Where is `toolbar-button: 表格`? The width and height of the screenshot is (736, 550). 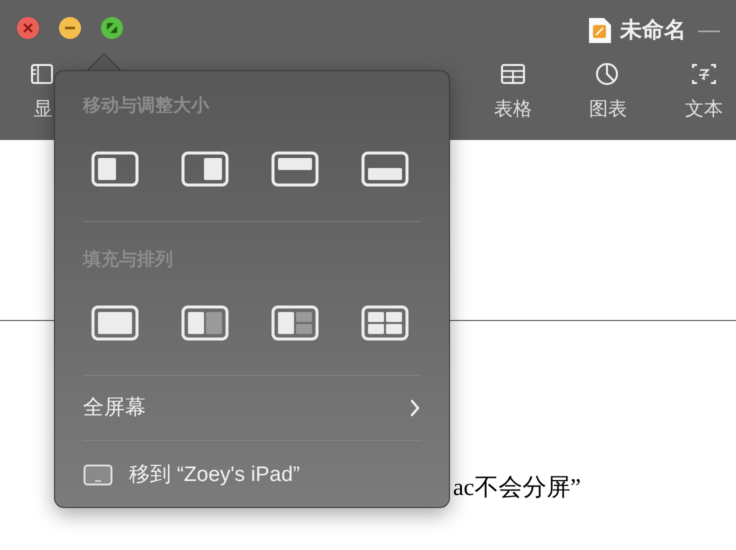 toolbar-button: 表格 is located at coordinates (513, 93).